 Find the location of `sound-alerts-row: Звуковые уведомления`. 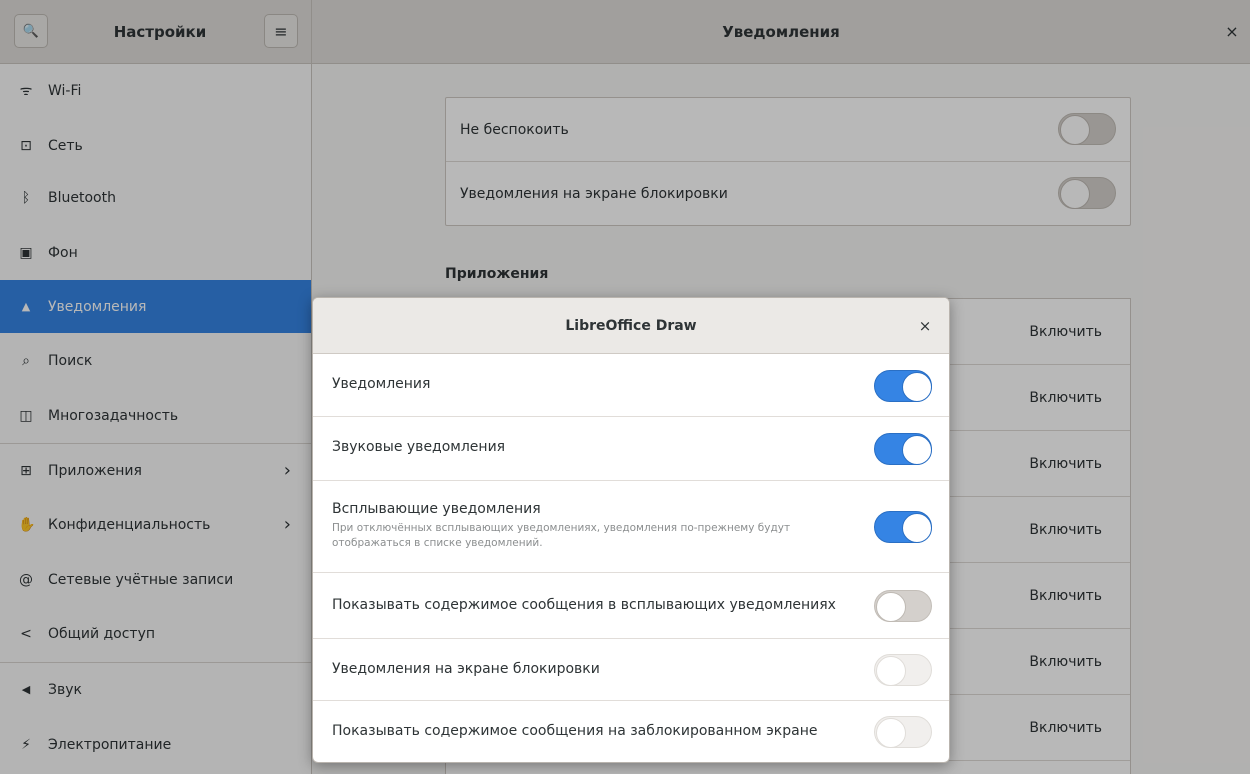

sound-alerts-row: Звуковые уведомления is located at coordinates (631, 449).